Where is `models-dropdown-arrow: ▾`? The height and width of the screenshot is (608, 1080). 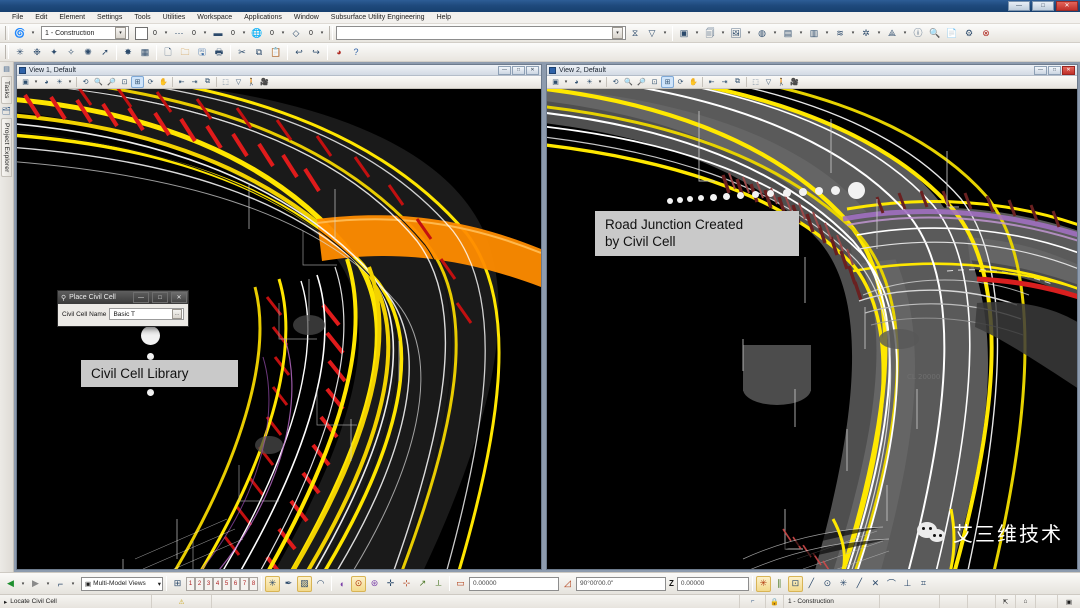 models-dropdown-arrow: ▾ is located at coordinates (697, 33).